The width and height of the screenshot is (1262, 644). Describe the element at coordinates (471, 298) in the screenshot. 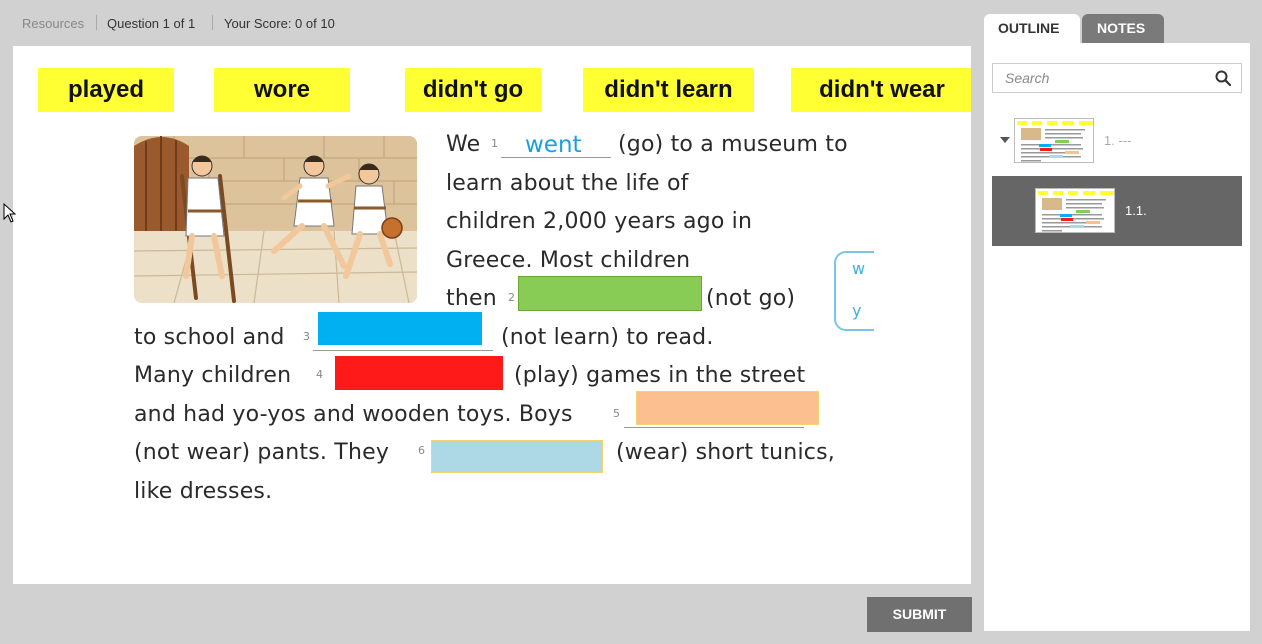

I see `text-line: then` at that location.